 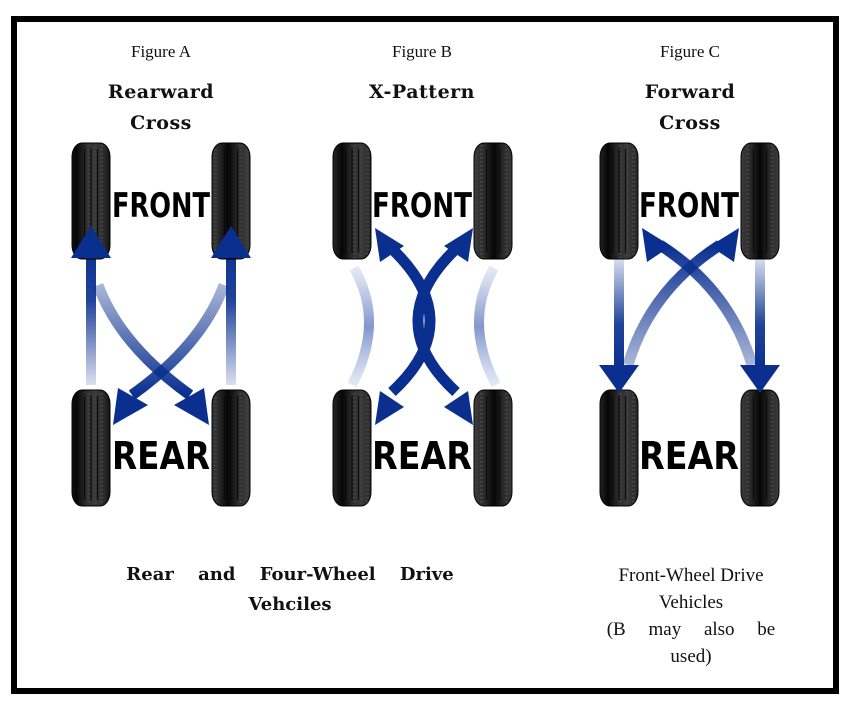 I want to click on figure-a-left-straight-shaft, so click(x=91, y=315).